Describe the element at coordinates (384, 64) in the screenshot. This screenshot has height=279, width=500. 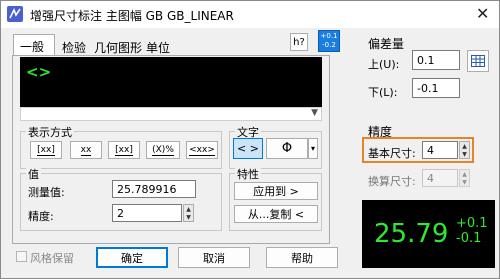
I see `upper-label: 上(U):` at that location.